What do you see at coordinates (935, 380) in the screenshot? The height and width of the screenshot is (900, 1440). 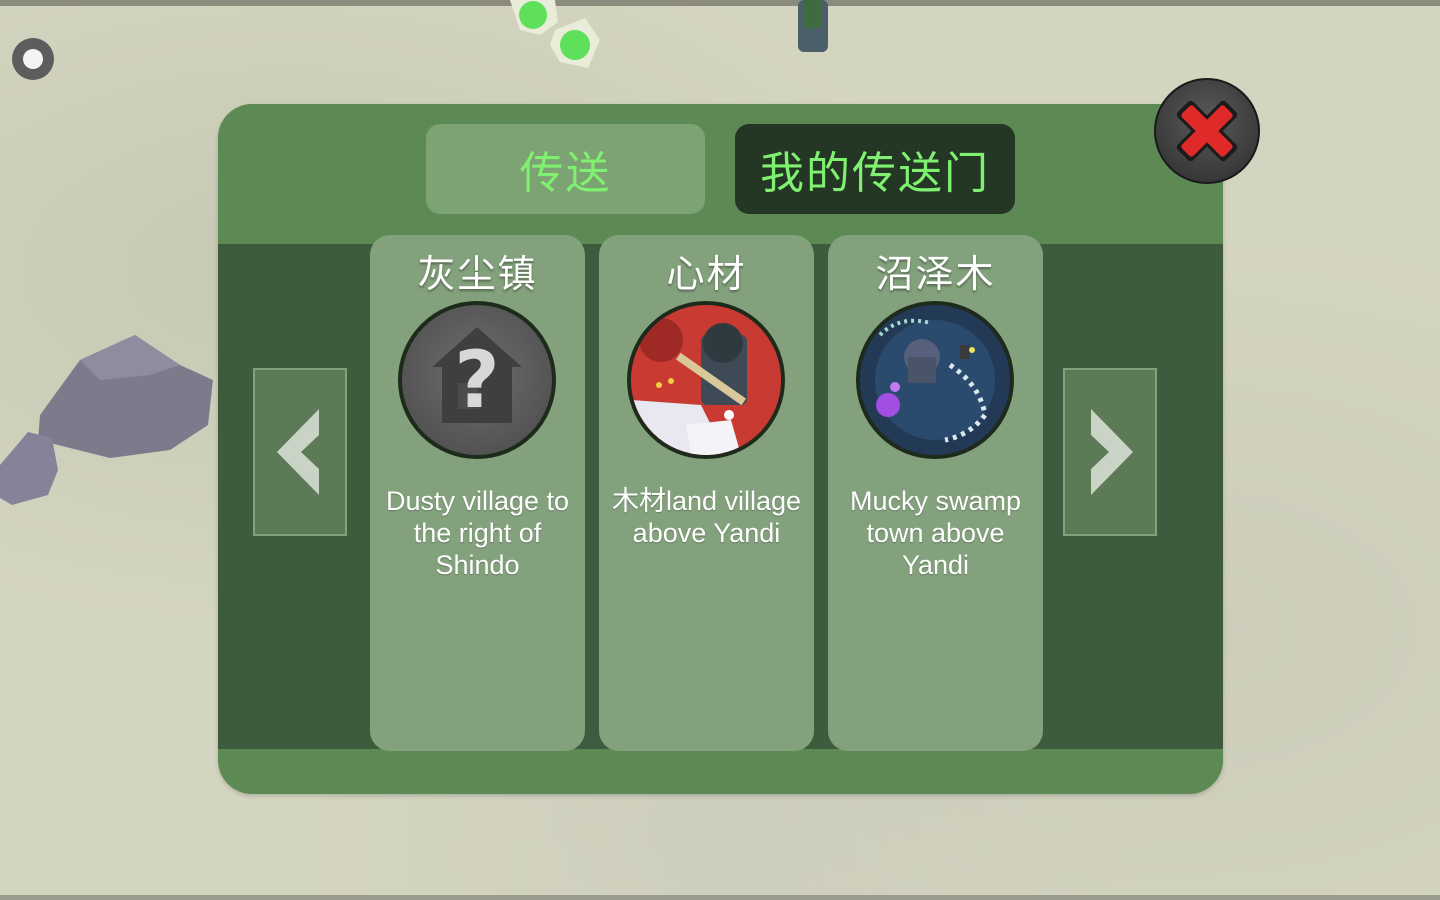 I see `swamp-preview-thumbnail` at bounding box center [935, 380].